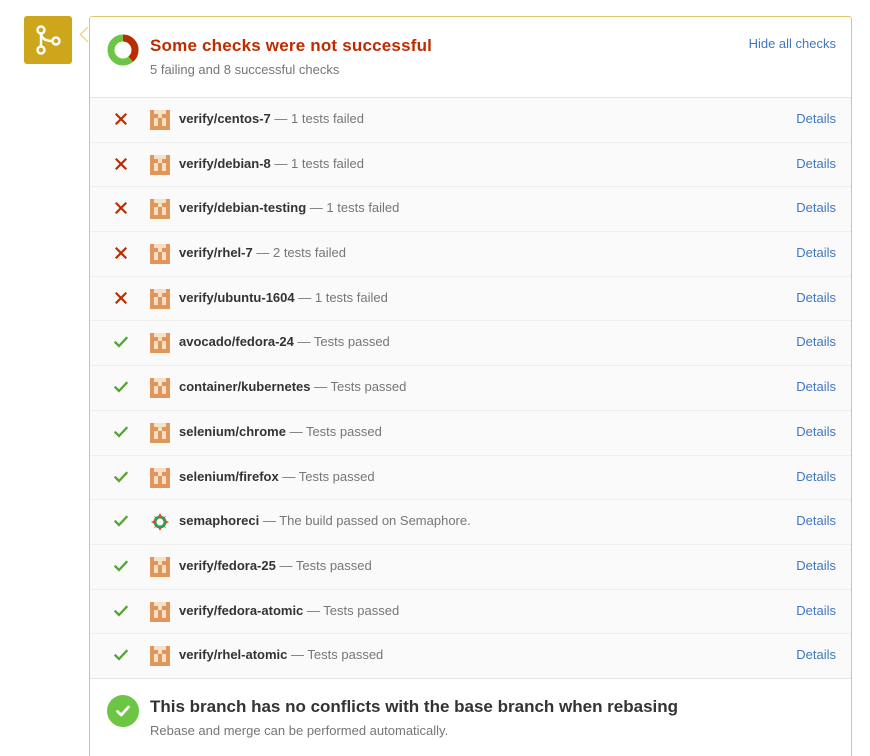  What do you see at coordinates (48, 40) in the screenshot?
I see `git-merge-icon` at bounding box center [48, 40].